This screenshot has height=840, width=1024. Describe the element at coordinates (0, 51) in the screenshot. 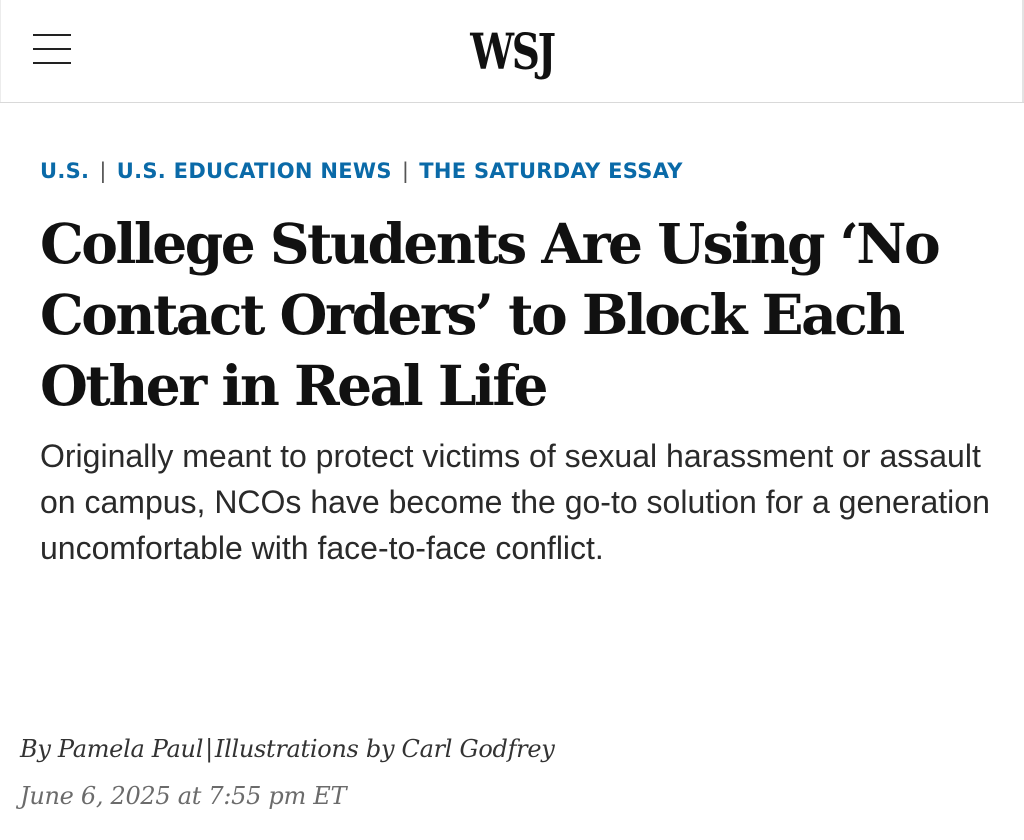

I see `left-border` at that location.